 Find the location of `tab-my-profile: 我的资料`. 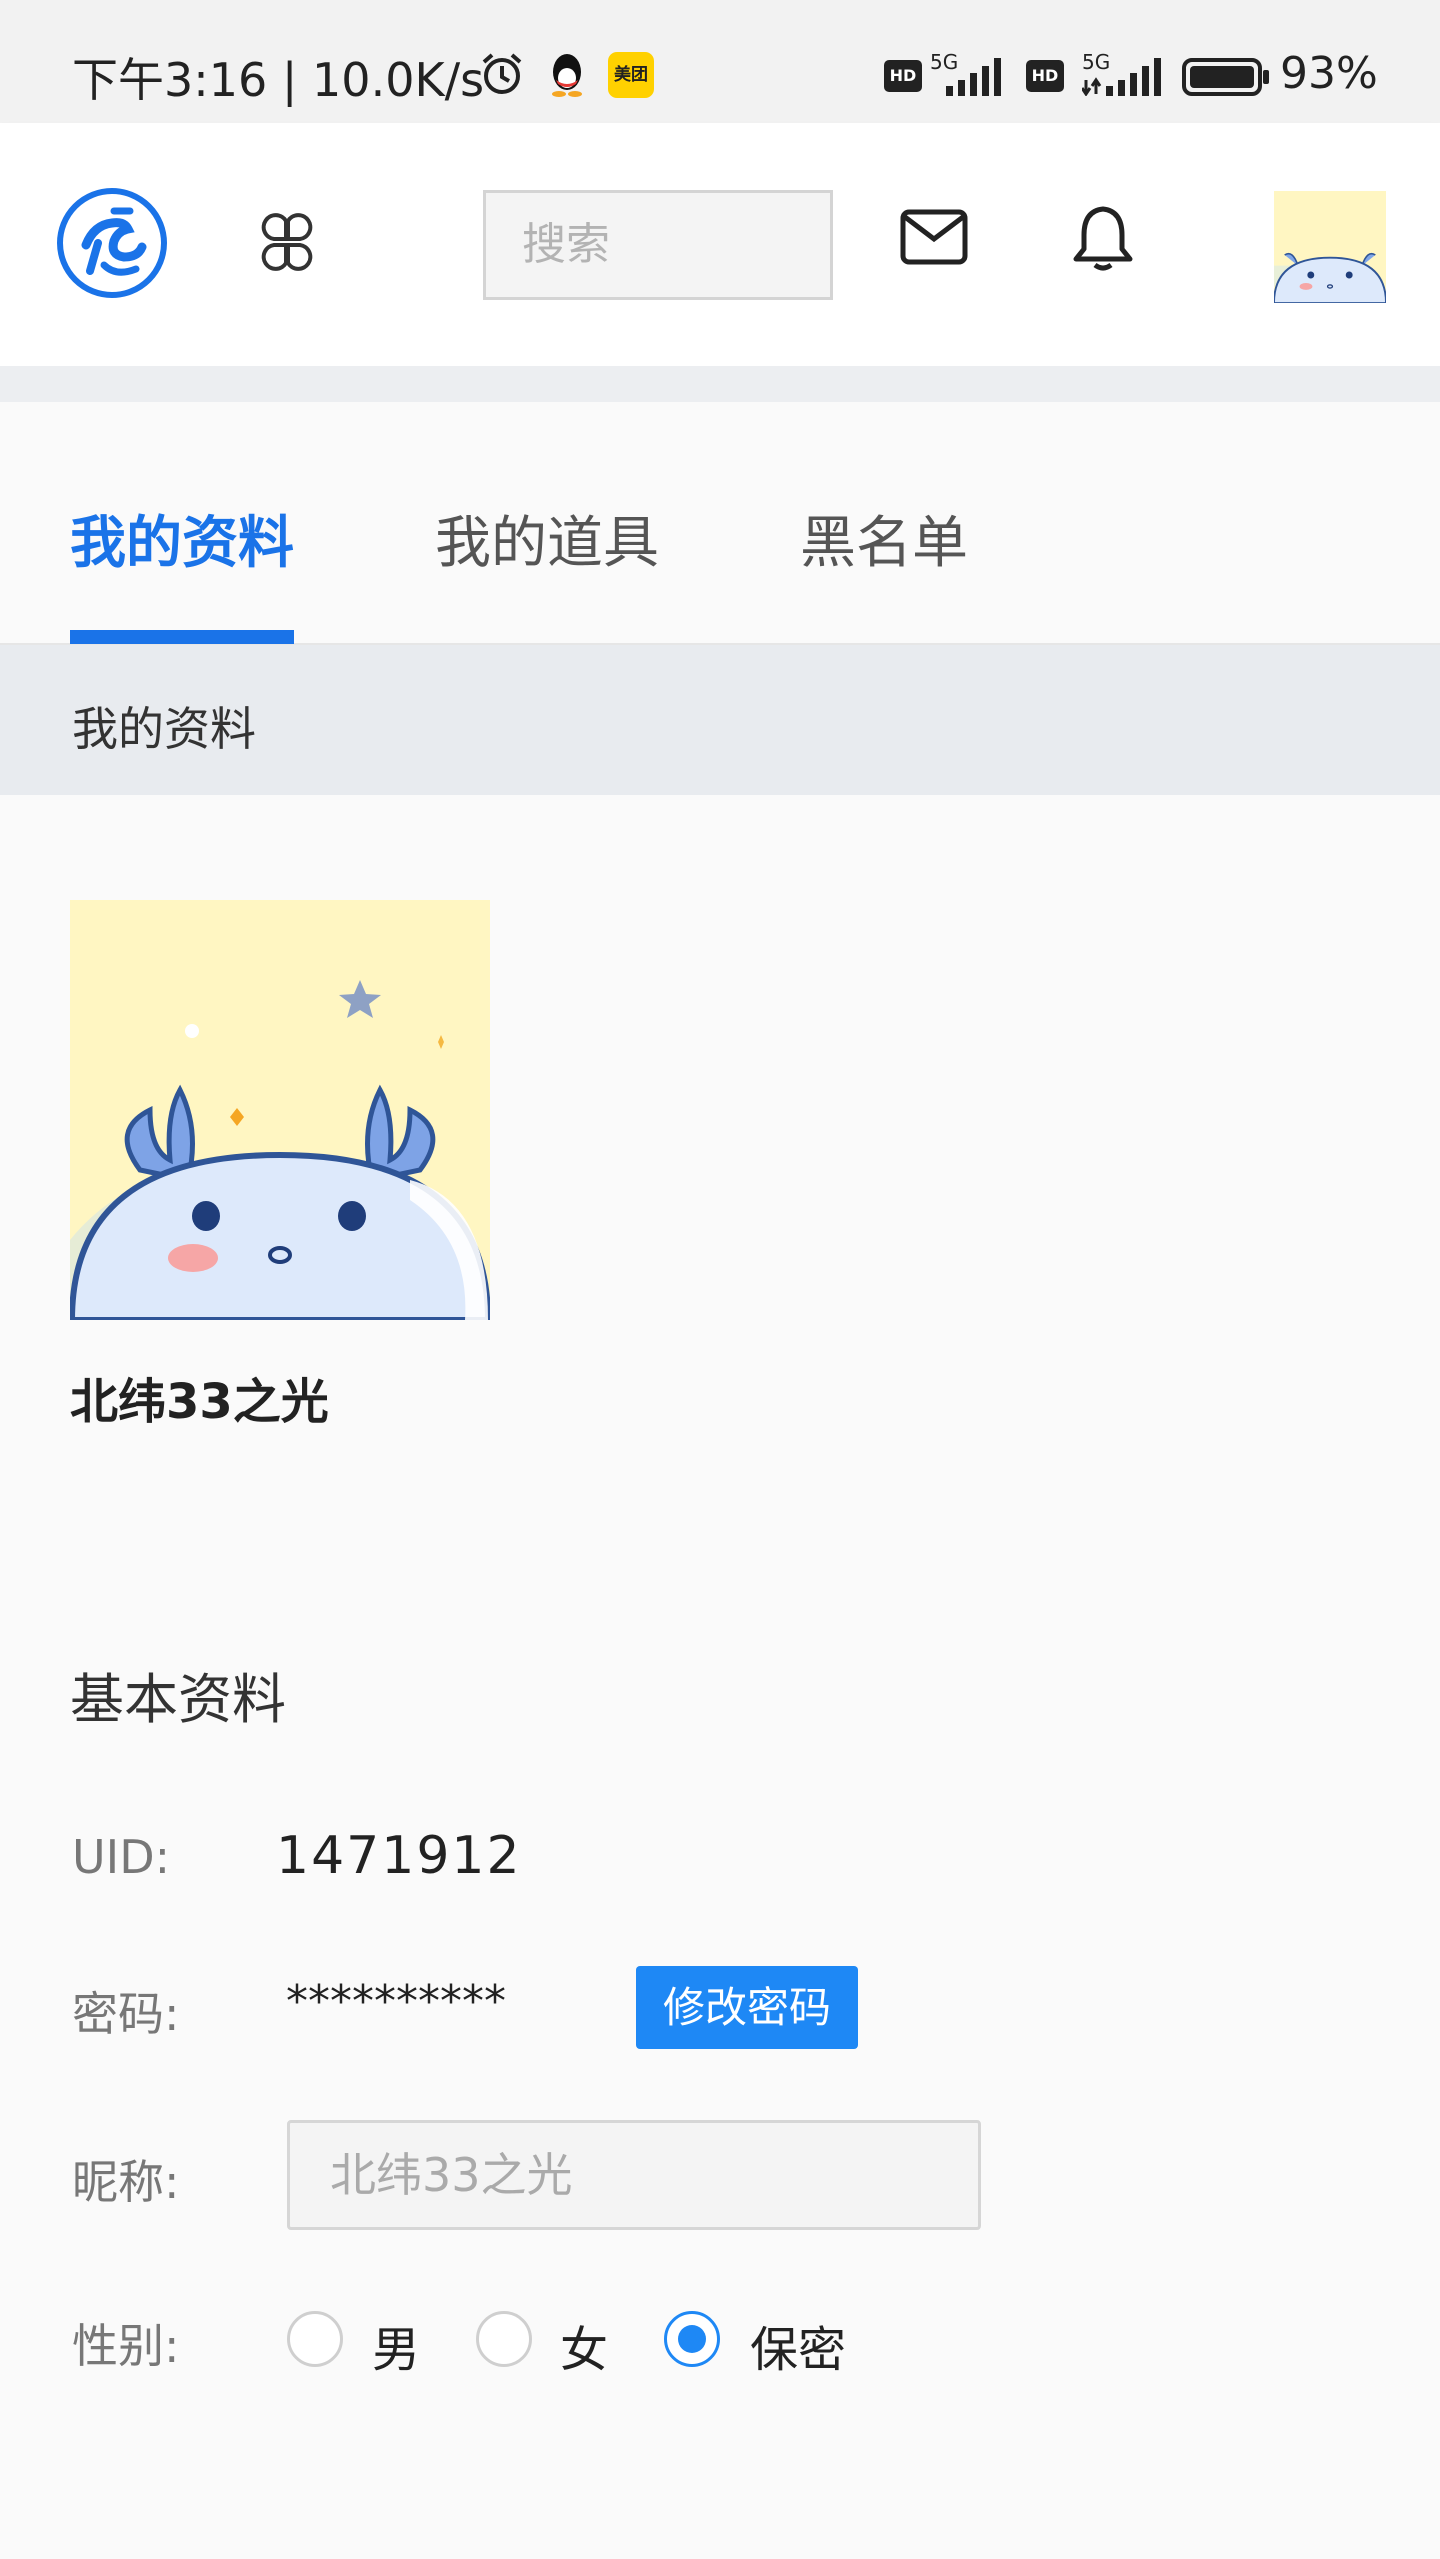

tab-my-profile: 我的资料 is located at coordinates (182, 538).